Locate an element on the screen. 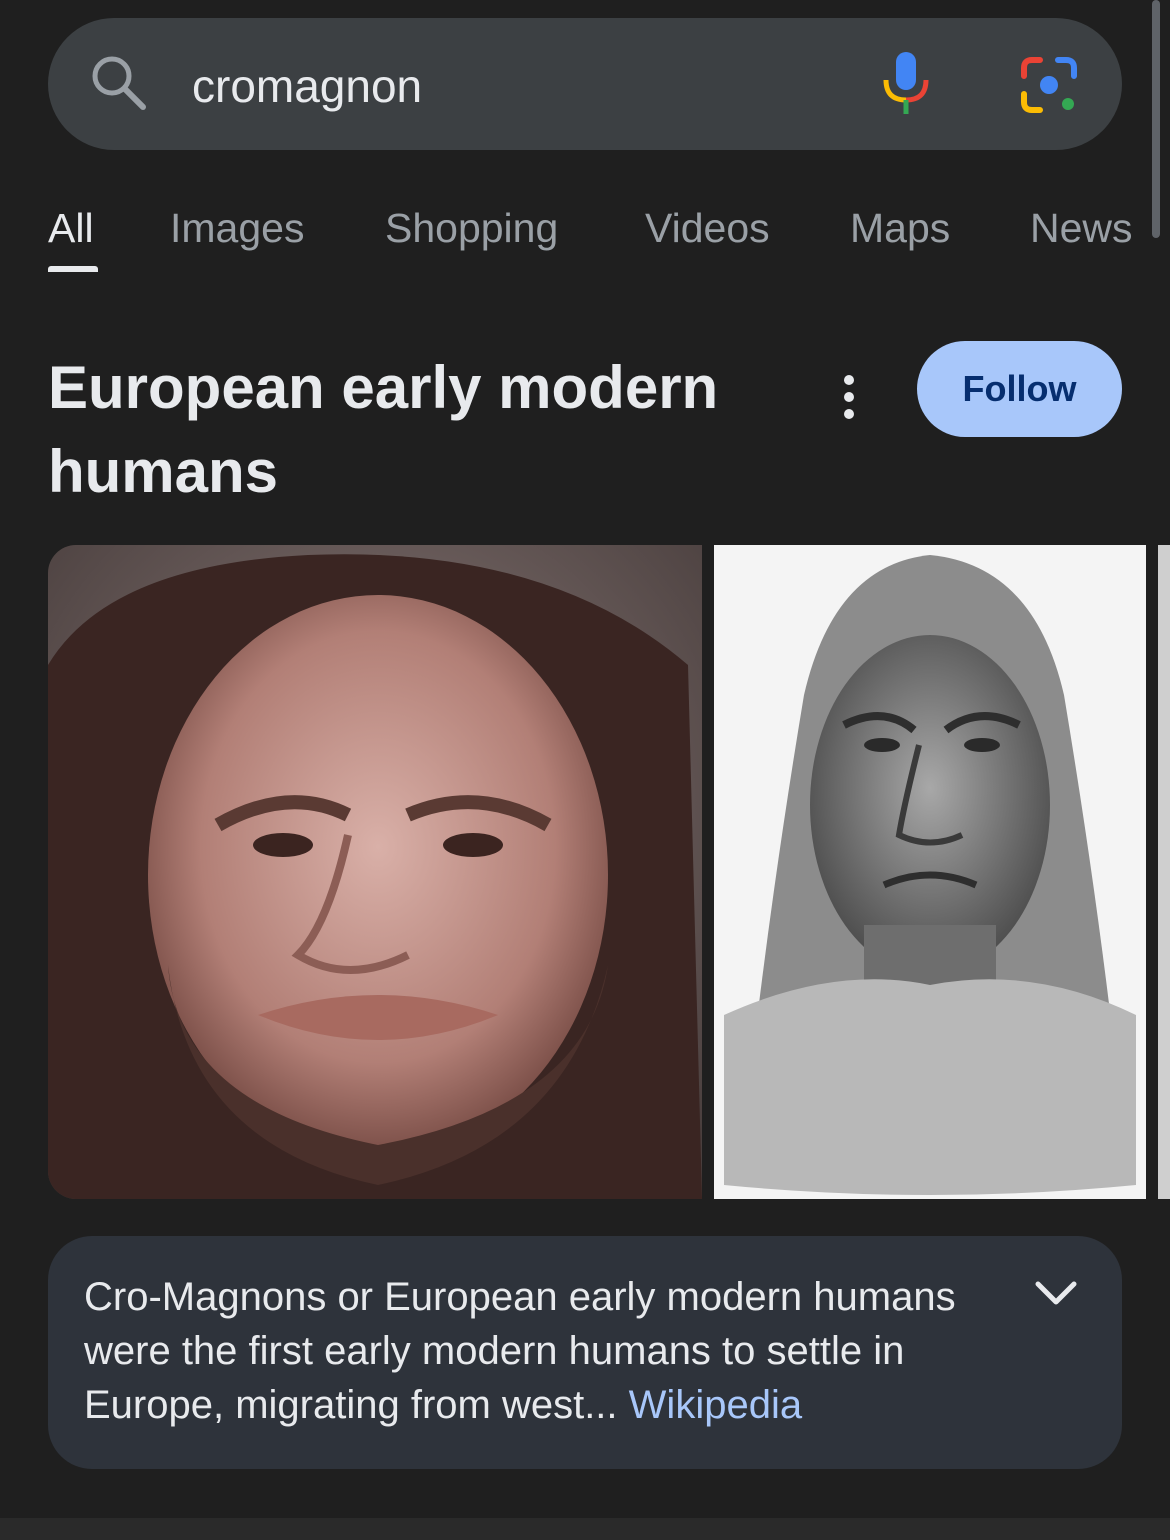  search-query: cromagnon is located at coordinates (307, 86).